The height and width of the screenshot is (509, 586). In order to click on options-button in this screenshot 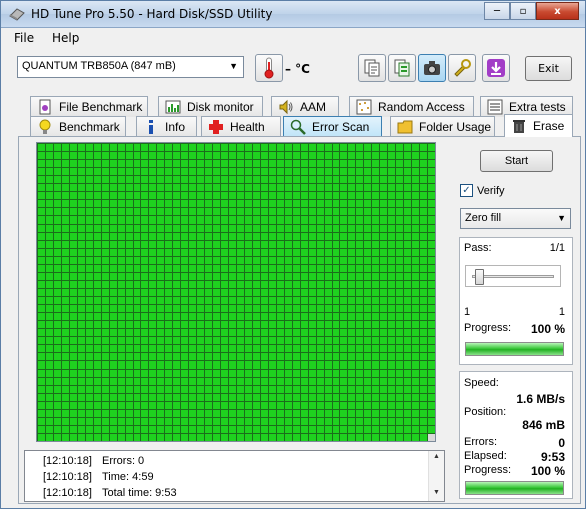, I will do `click(462, 68)`.